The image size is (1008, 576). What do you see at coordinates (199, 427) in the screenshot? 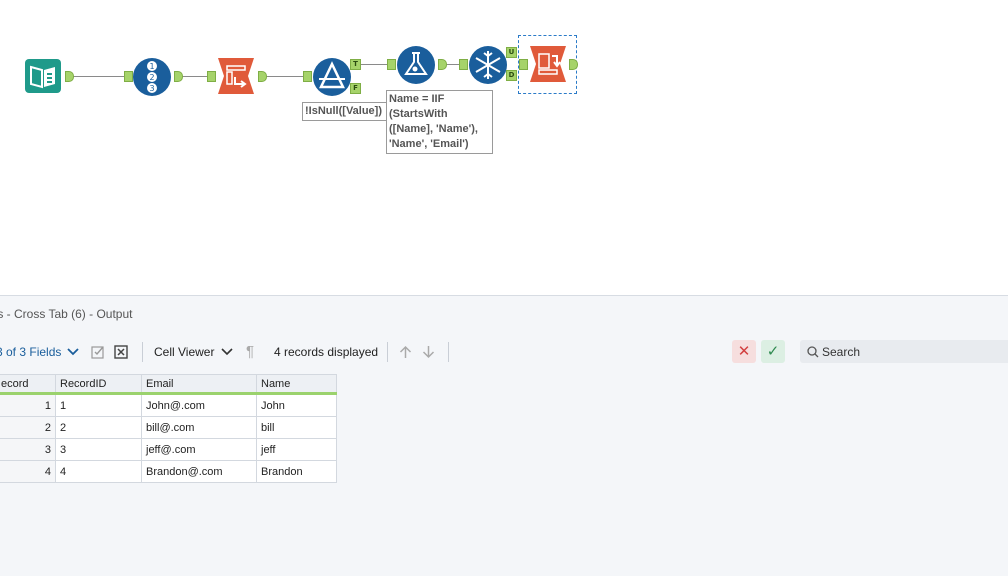
I see `cell-email: bill@.com` at bounding box center [199, 427].